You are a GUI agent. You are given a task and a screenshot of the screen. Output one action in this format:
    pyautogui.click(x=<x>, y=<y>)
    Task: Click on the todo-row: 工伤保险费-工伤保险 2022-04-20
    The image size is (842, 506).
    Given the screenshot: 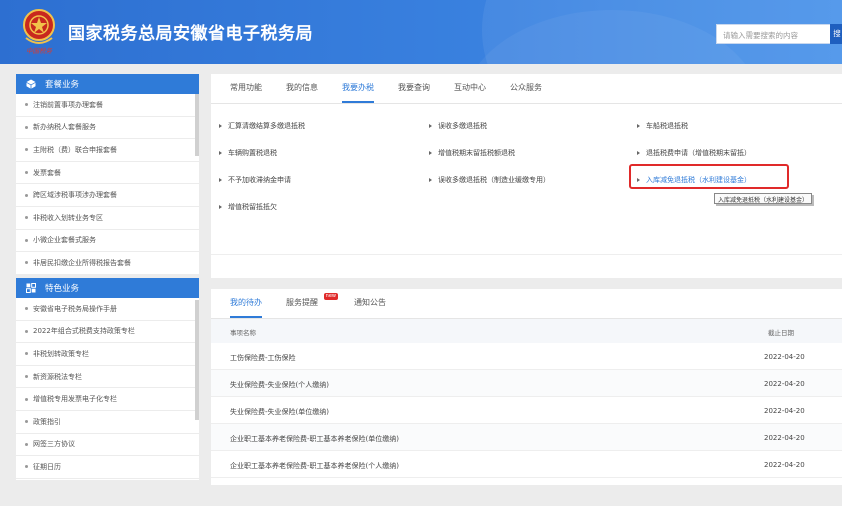 What is the action you would take?
    pyautogui.click(x=526, y=356)
    